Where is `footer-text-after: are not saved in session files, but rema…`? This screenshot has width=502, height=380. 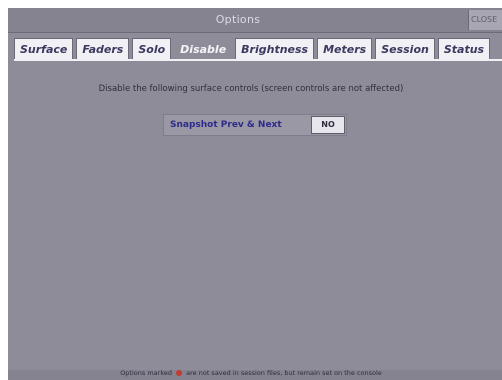 footer-text-after: are not saved in session files, but rema… is located at coordinates (284, 373).